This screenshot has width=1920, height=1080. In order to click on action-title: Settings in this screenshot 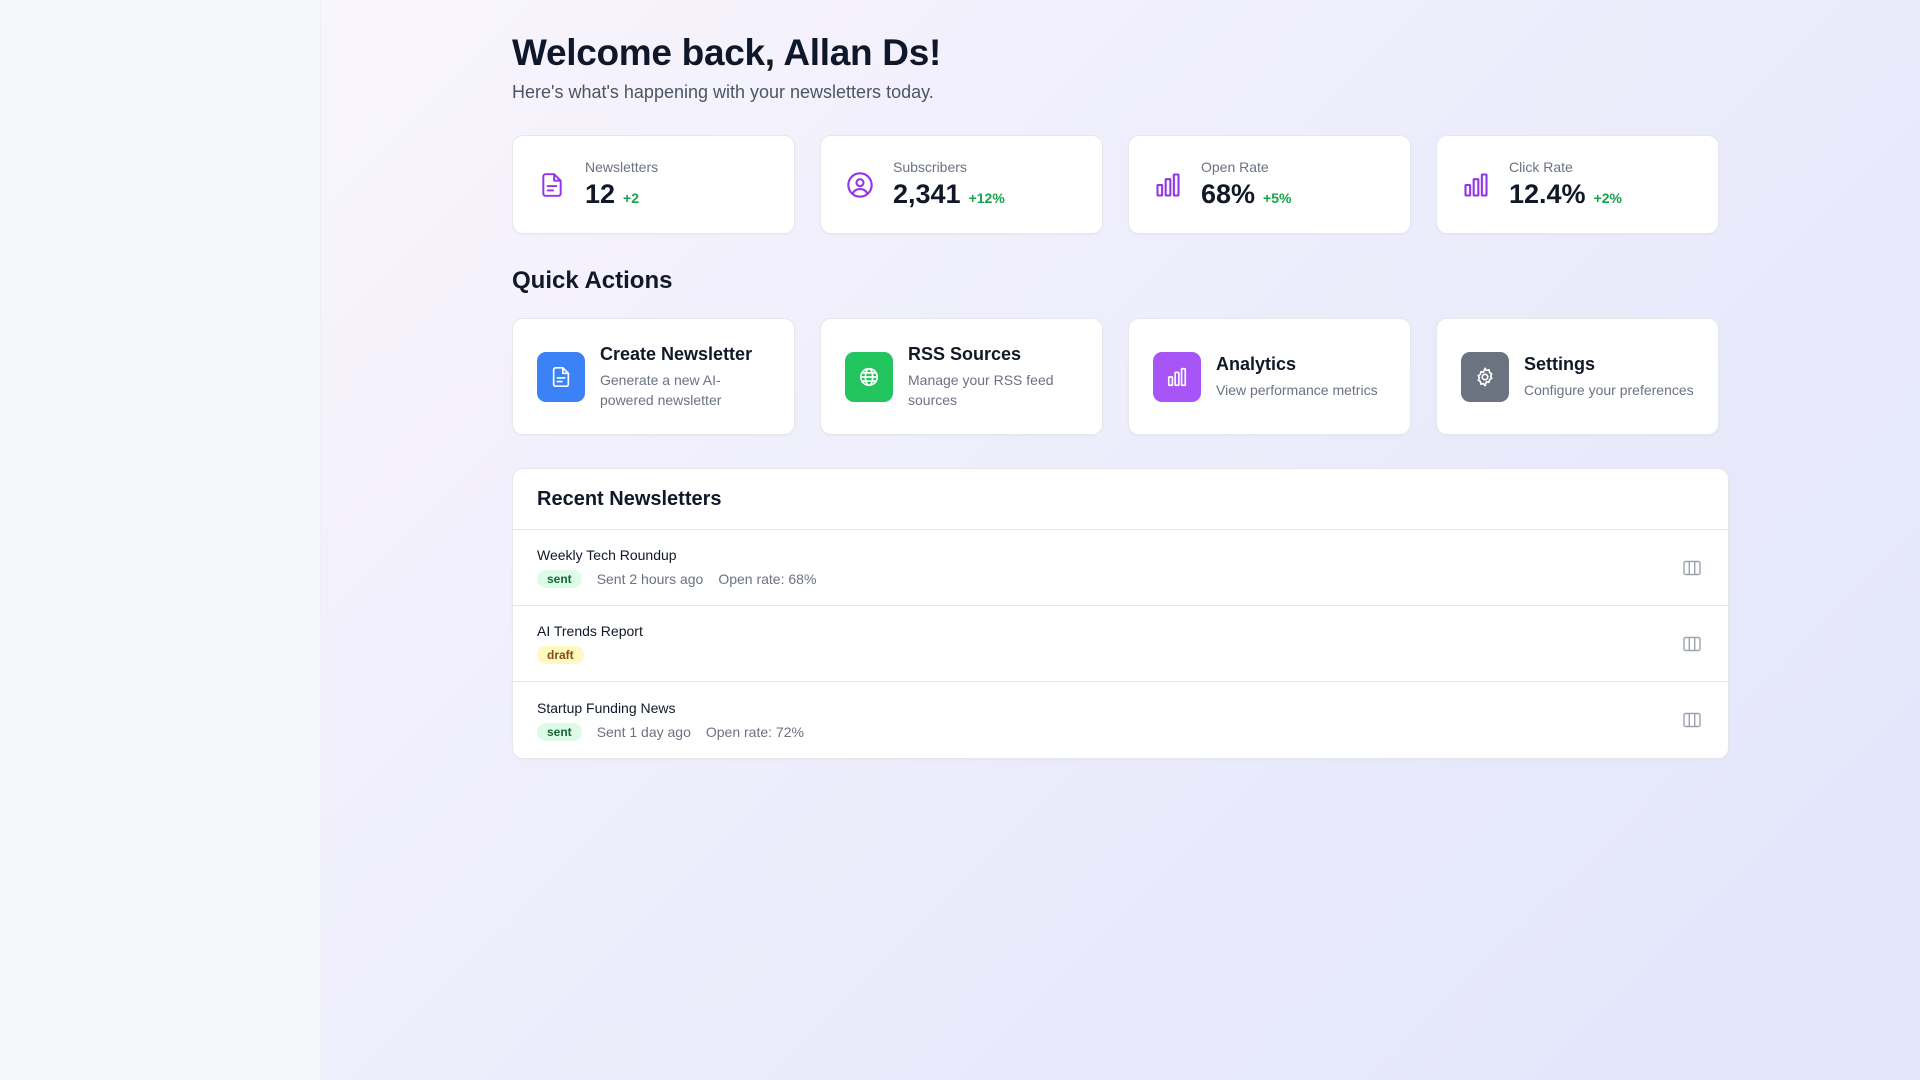, I will do `click(1560, 363)`.